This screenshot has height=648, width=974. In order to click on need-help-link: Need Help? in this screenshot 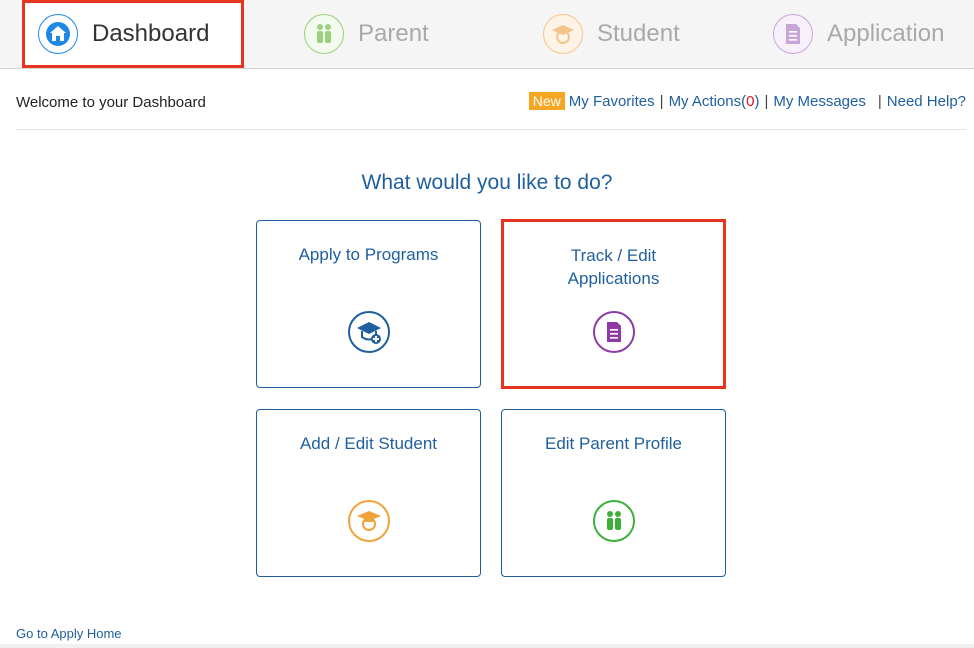, I will do `click(926, 101)`.